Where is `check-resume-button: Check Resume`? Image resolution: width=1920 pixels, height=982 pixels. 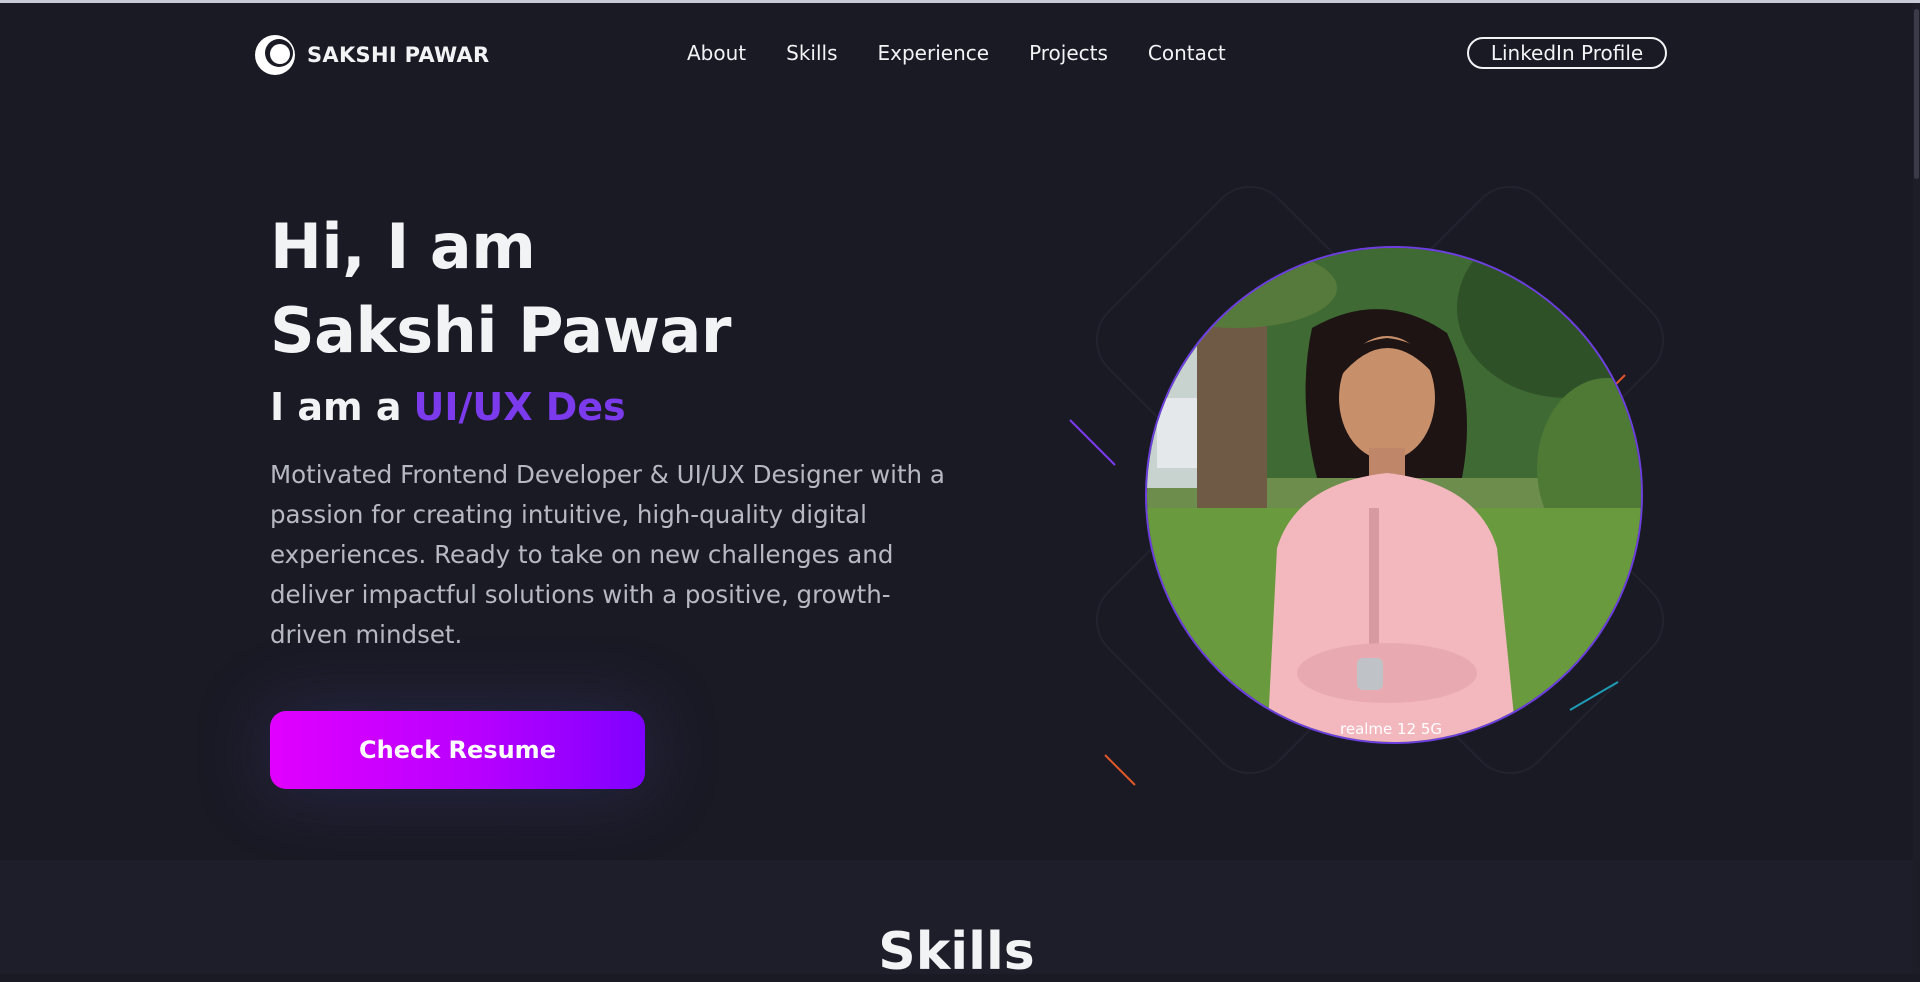
check-resume-button: Check Resume is located at coordinates (457, 750).